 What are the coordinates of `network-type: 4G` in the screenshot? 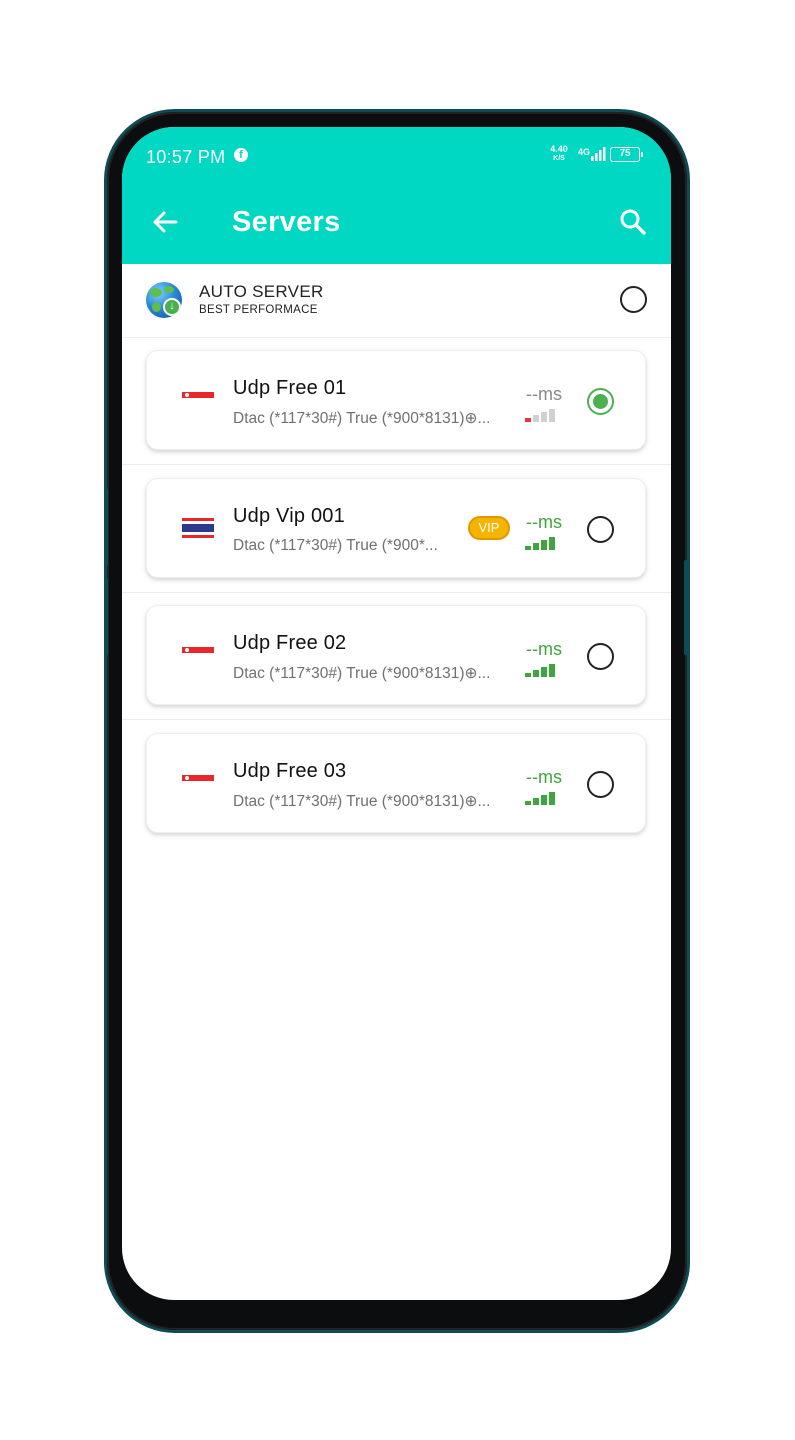 It's located at (584, 152).